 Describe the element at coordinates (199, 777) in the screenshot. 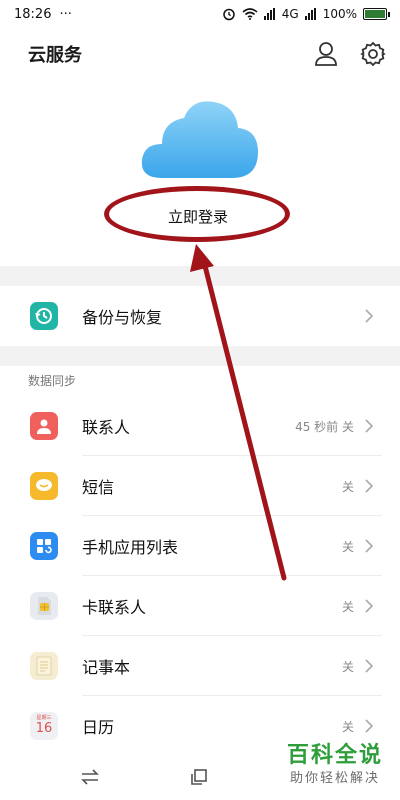

I see `home-icon` at that location.